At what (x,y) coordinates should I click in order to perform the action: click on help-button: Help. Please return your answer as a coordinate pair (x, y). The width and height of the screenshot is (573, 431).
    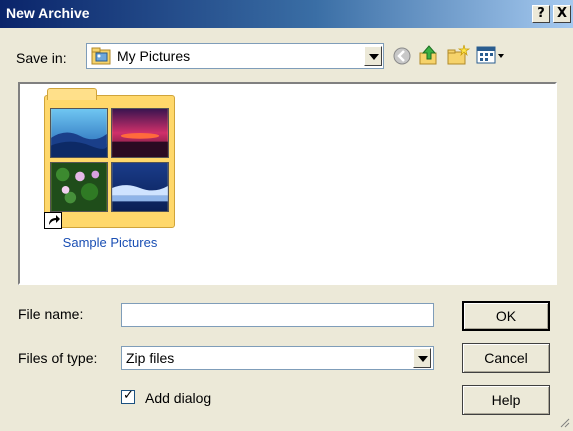
    Looking at the image, I should click on (506, 400).